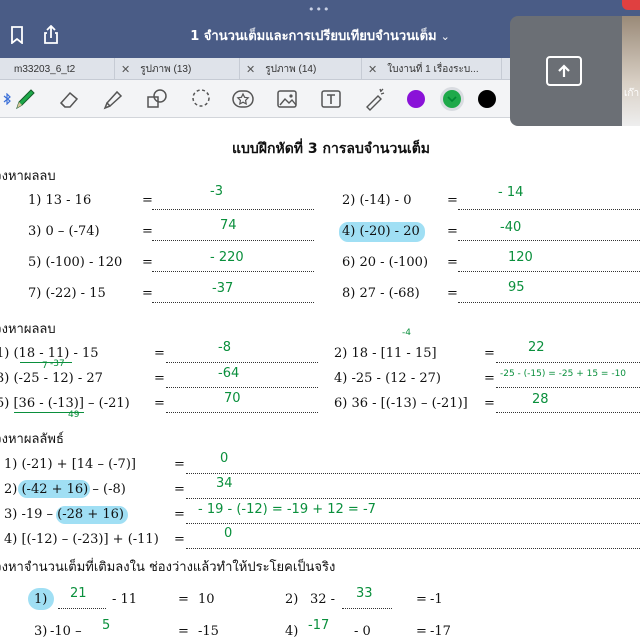 Image resolution: width=640 pixels, height=640 pixels. Describe the element at coordinates (375, 99) in the screenshot. I see `laser-pointer-icon` at that location.